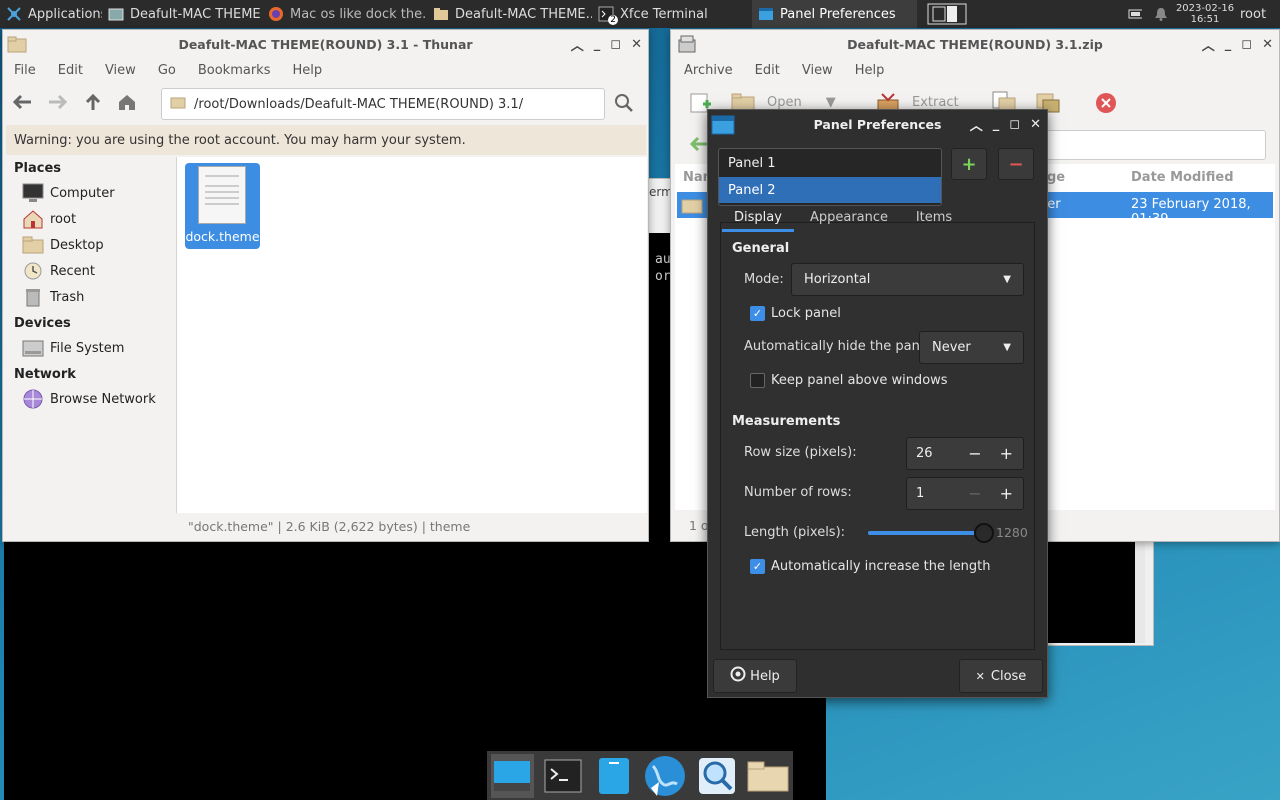 Image resolution: width=1280 pixels, height=800 pixels. What do you see at coordinates (91, 399) in the screenshot?
I see `sidebar-item-browse-network: Browse Network` at bounding box center [91, 399].